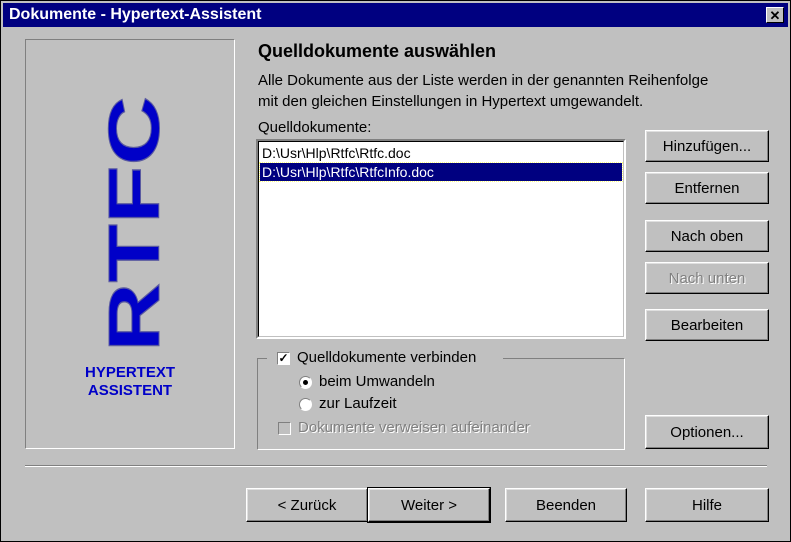 The height and width of the screenshot is (542, 791). I want to click on documents-list-label: Quelldokumente:, so click(315, 127).